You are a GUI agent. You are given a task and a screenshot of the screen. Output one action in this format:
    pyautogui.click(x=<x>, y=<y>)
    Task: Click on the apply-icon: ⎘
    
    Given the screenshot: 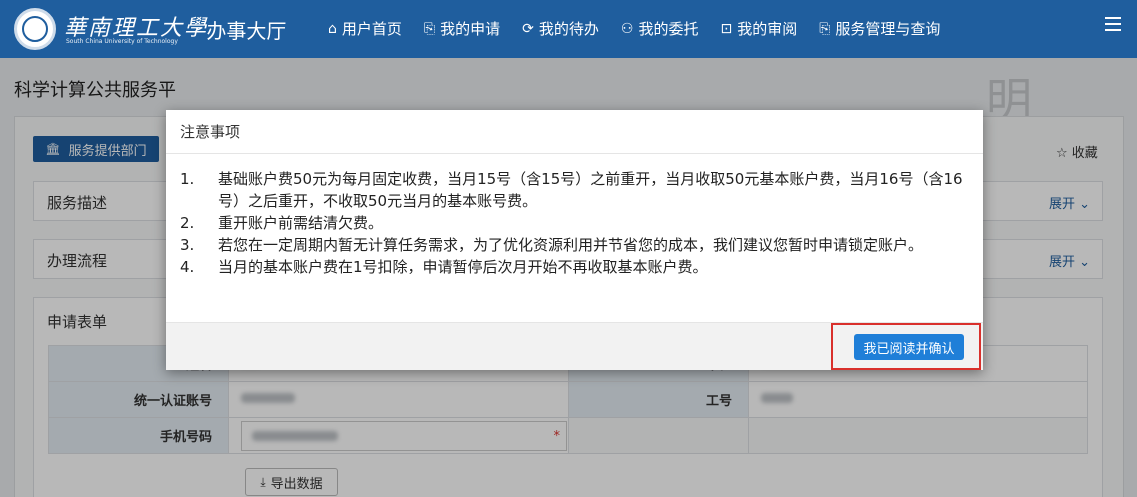 What is the action you would take?
    pyautogui.click(x=429, y=28)
    